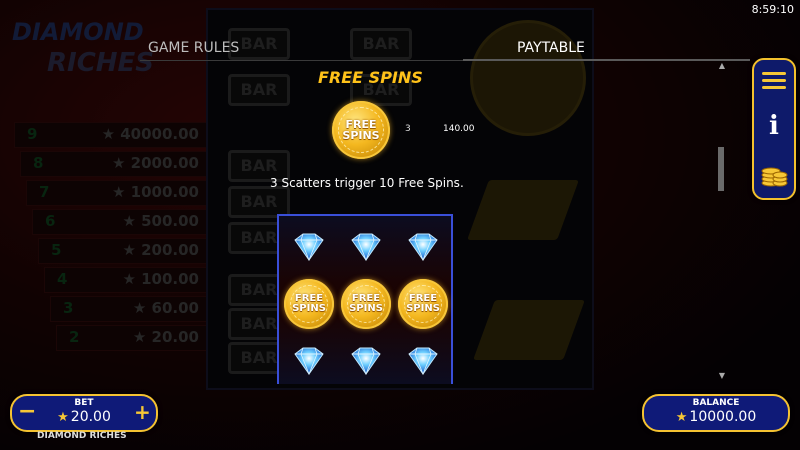 The width and height of the screenshot is (800, 450). I want to click on side-menu-panel: i, so click(774, 129).